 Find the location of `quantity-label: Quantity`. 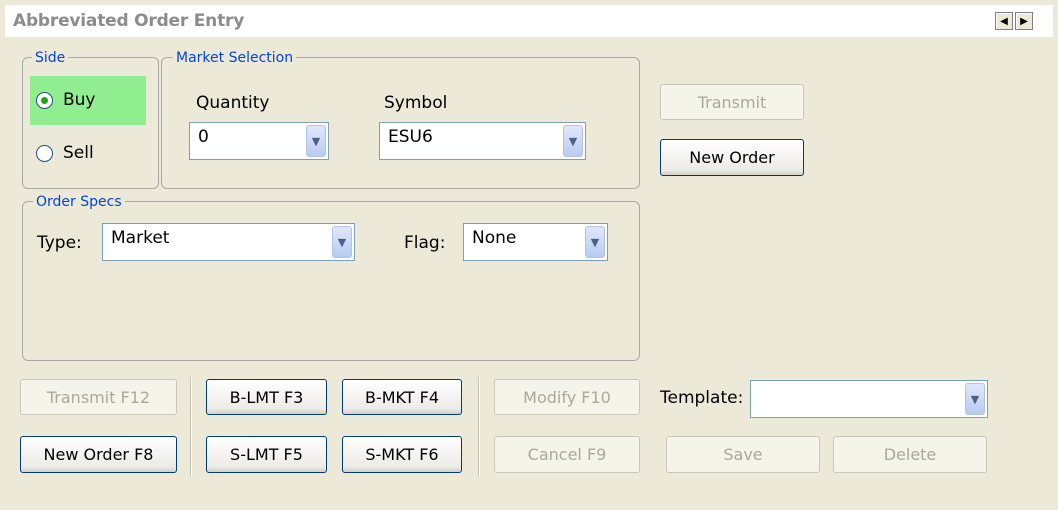

quantity-label: Quantity is located at coordinates (233, 103).